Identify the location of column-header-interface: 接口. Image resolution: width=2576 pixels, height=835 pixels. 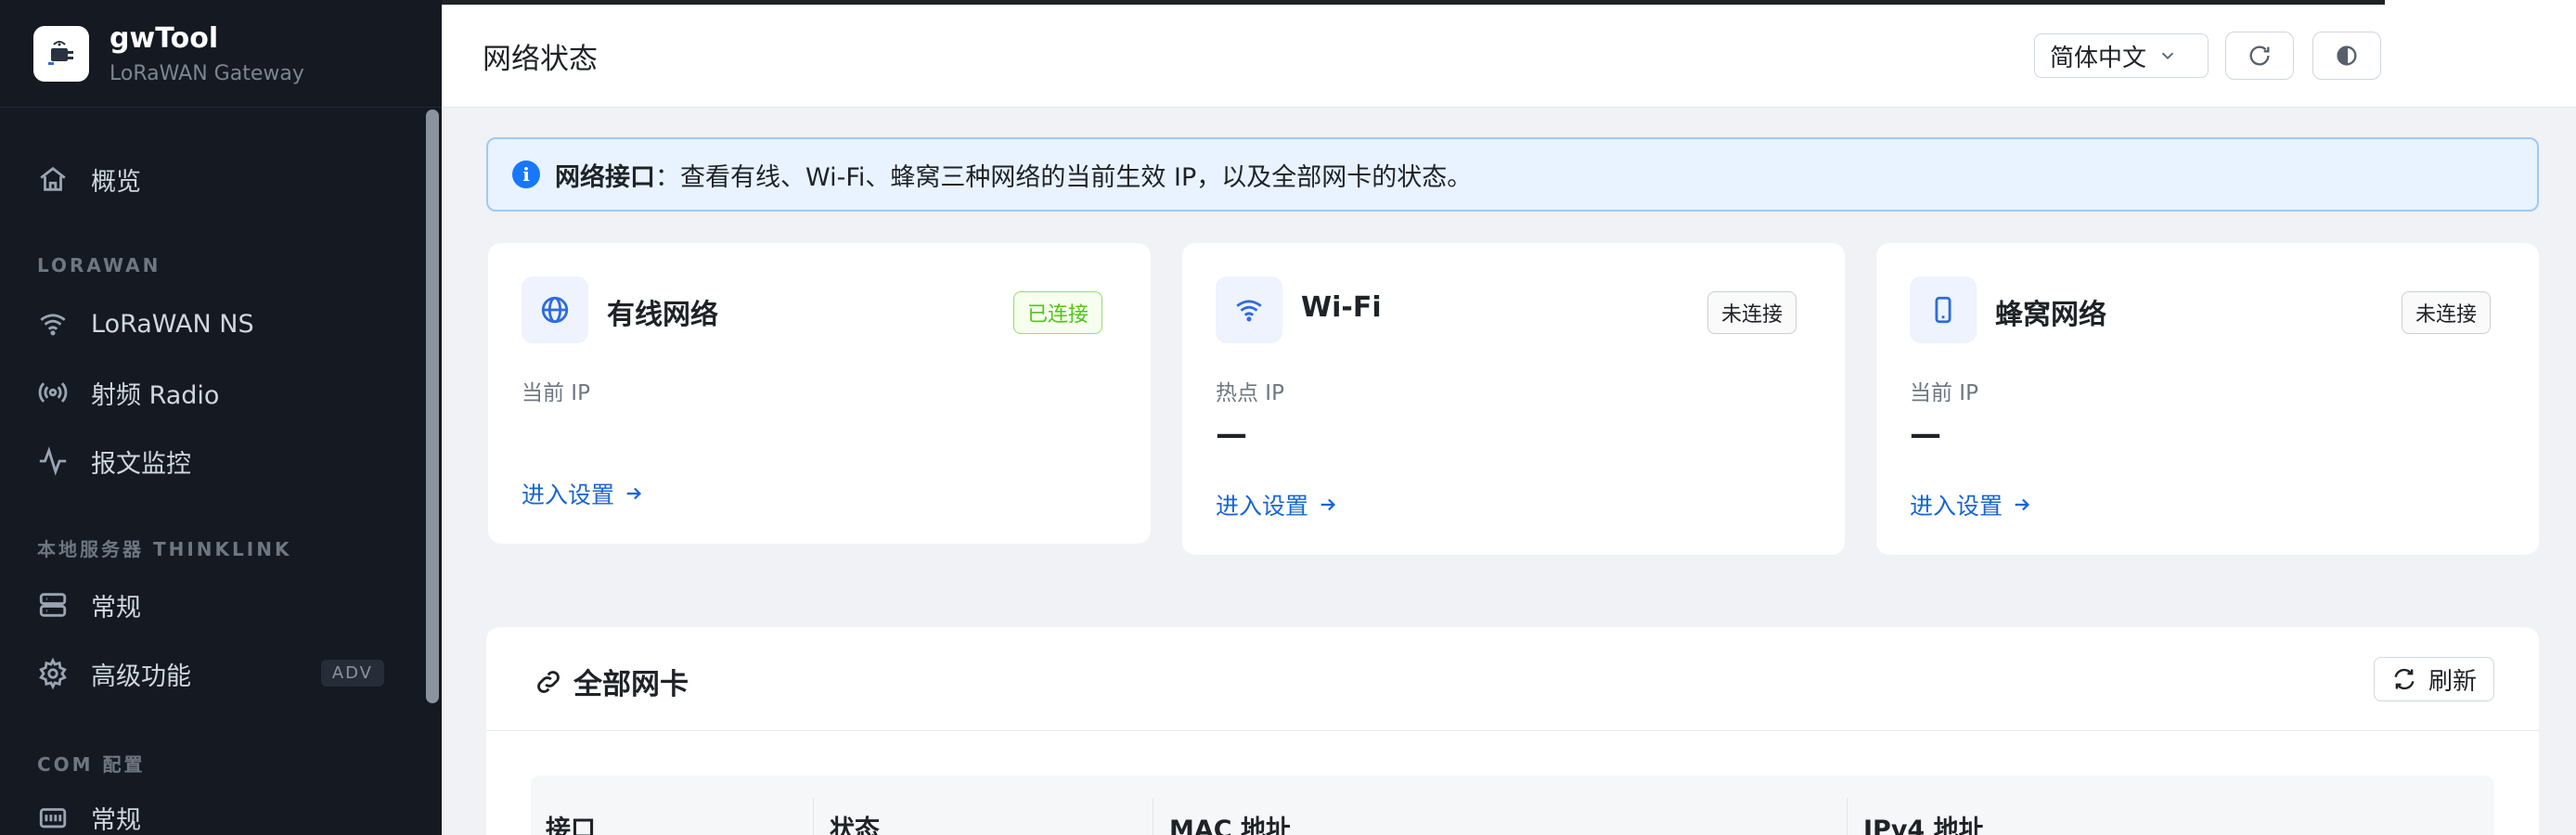
(571, 822).